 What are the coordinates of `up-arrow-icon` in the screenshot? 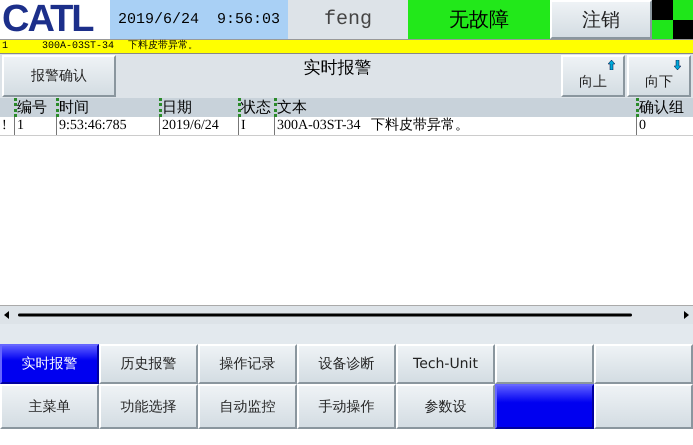 It's located at (611, 65).